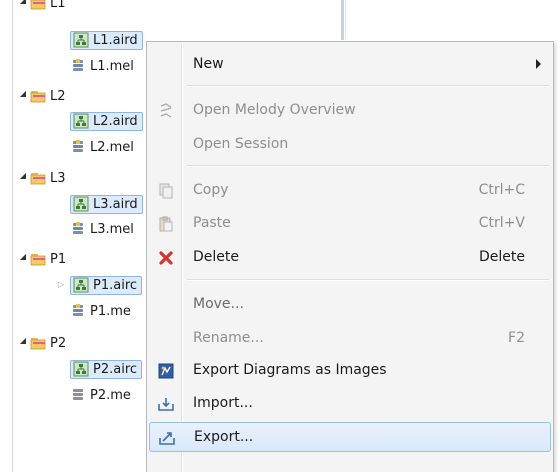  What do you see at coordinates (166, 111) in the screenshot?
I see `melody-overview-icon` at bounding box center [166, 111].